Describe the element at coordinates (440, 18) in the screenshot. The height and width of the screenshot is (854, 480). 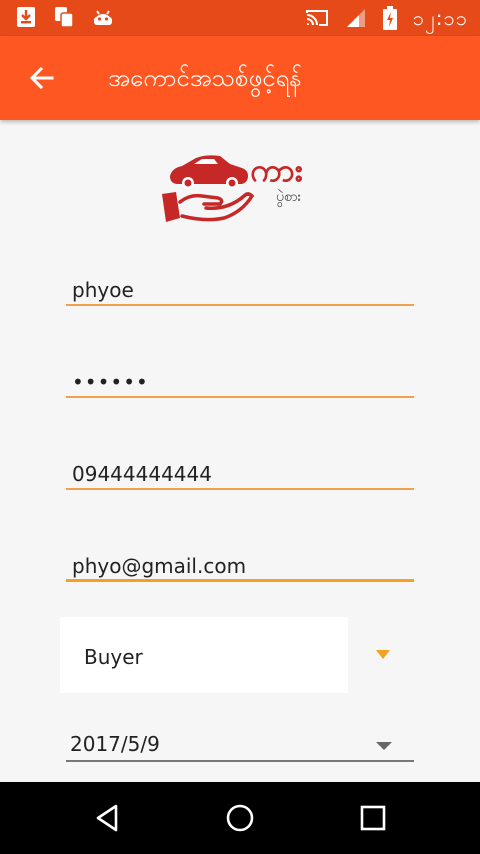
I see `status-time: ၁၂:၁၁` at that location.